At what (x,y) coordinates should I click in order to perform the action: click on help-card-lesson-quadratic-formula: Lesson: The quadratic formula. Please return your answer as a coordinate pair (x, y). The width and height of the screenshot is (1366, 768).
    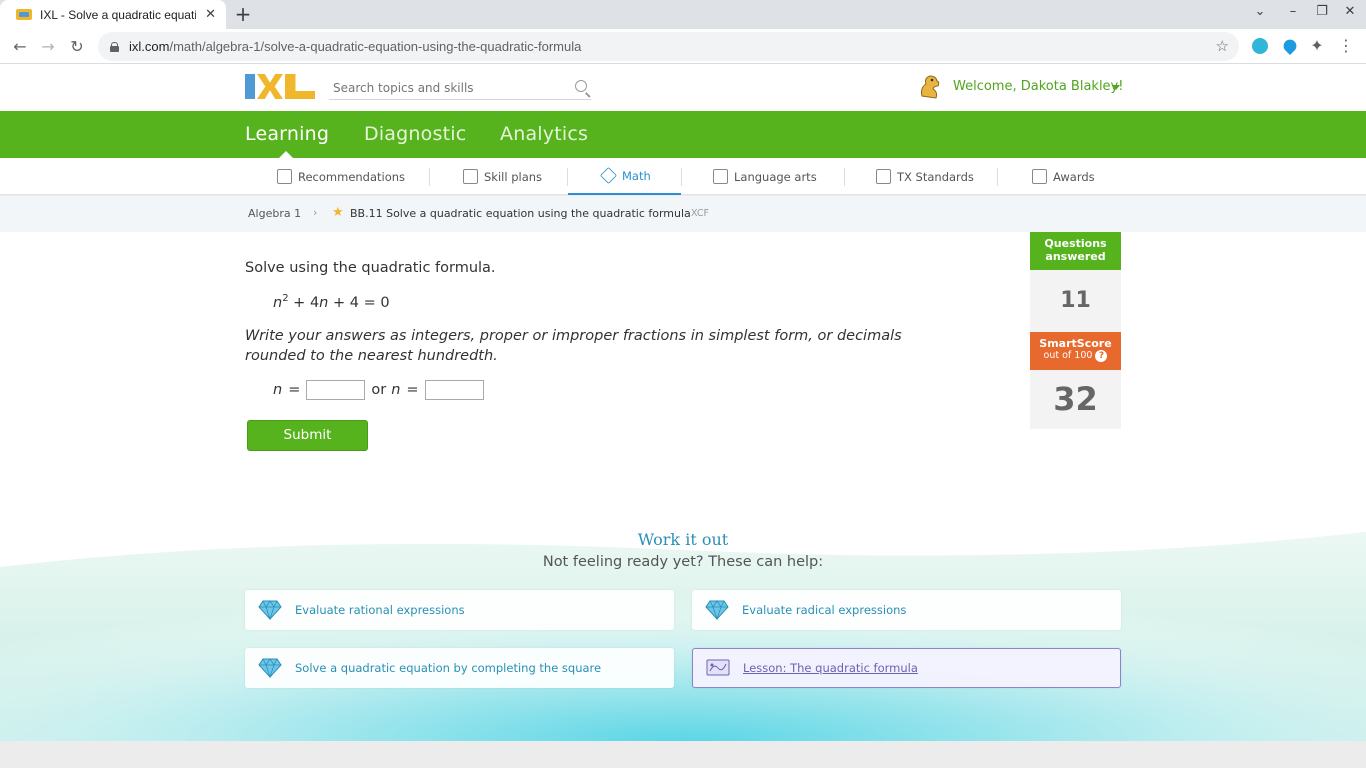
    Looking at the image, I should click on (906, 668).